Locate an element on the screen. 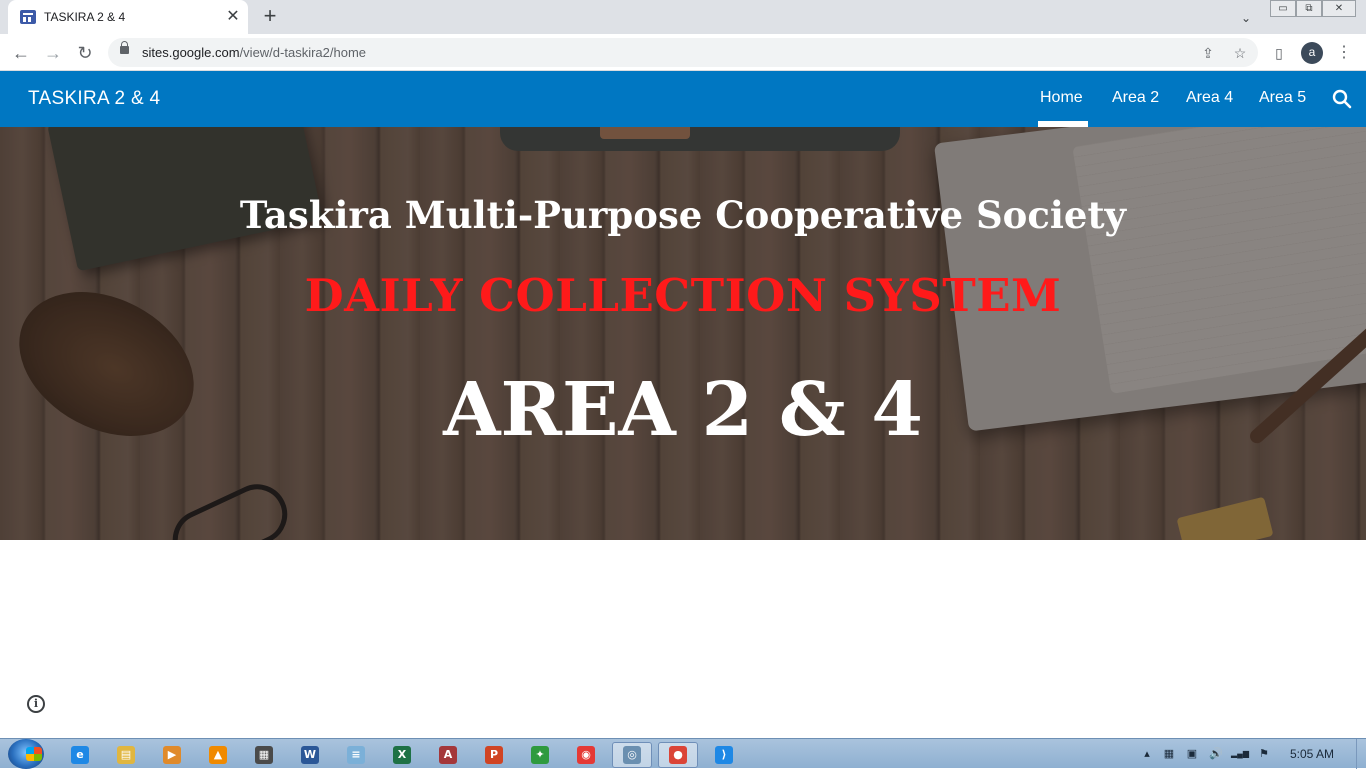  tab-title: TASKIRA 2 & 4 is located at coordinates (85, 17).